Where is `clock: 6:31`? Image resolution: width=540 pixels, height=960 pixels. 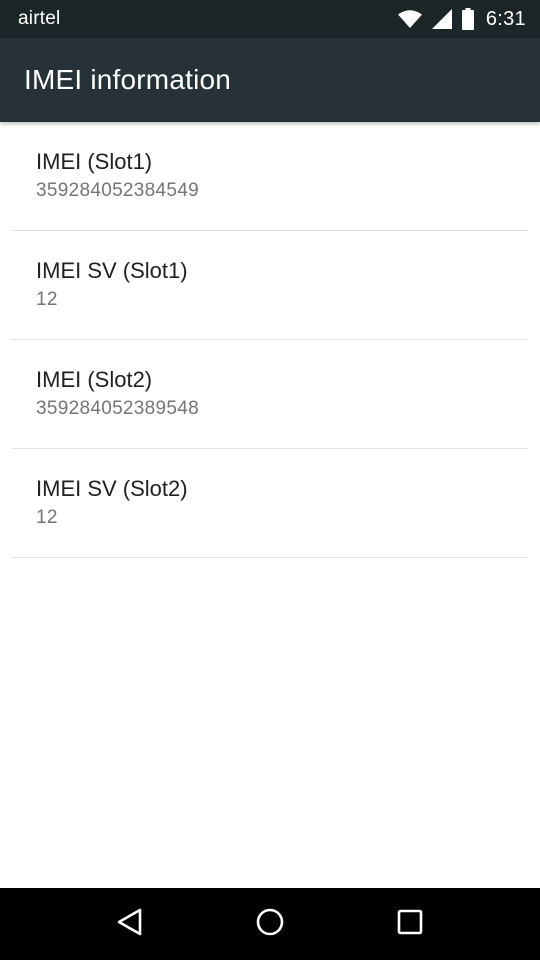 clock: 6:31 is located at coordinates (505, 18).